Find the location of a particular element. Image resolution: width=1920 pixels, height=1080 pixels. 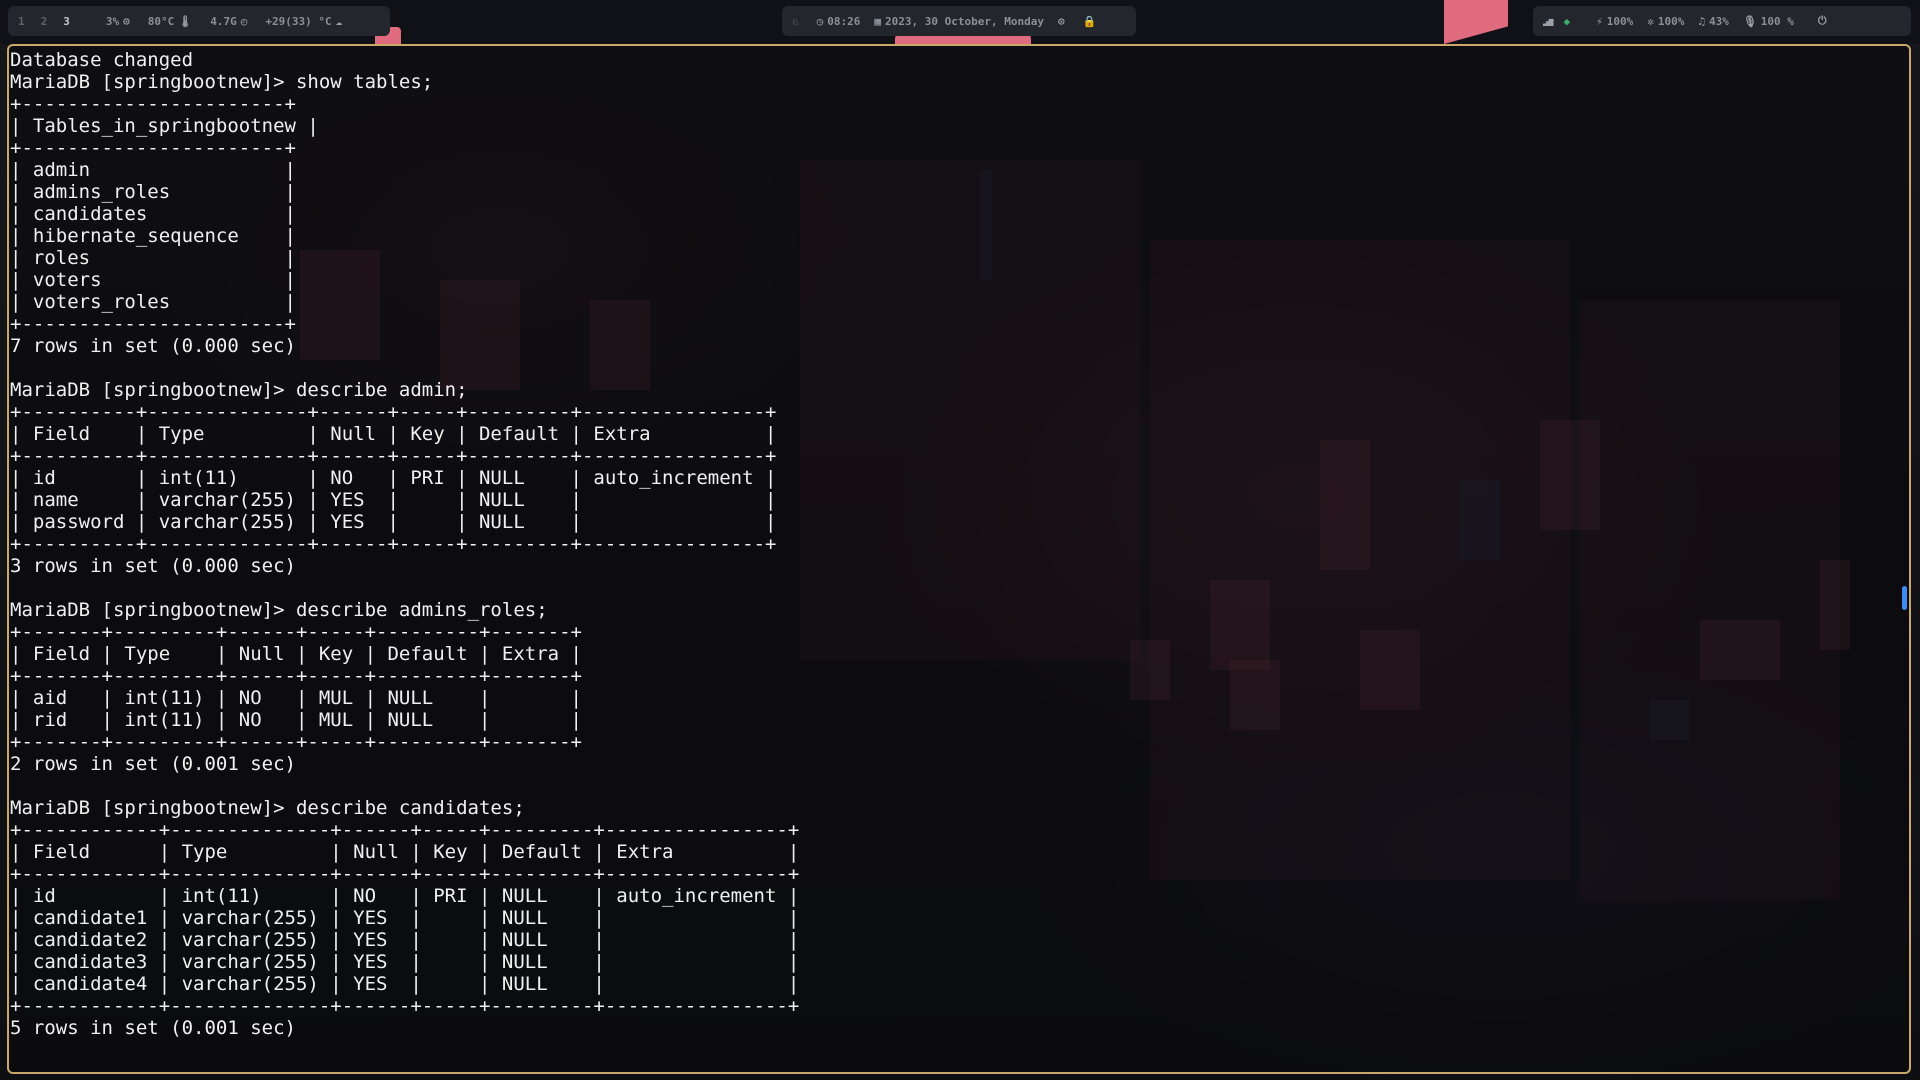

date: ▦ 2023, 30 October, Monday is located at coordinates (959, 21).